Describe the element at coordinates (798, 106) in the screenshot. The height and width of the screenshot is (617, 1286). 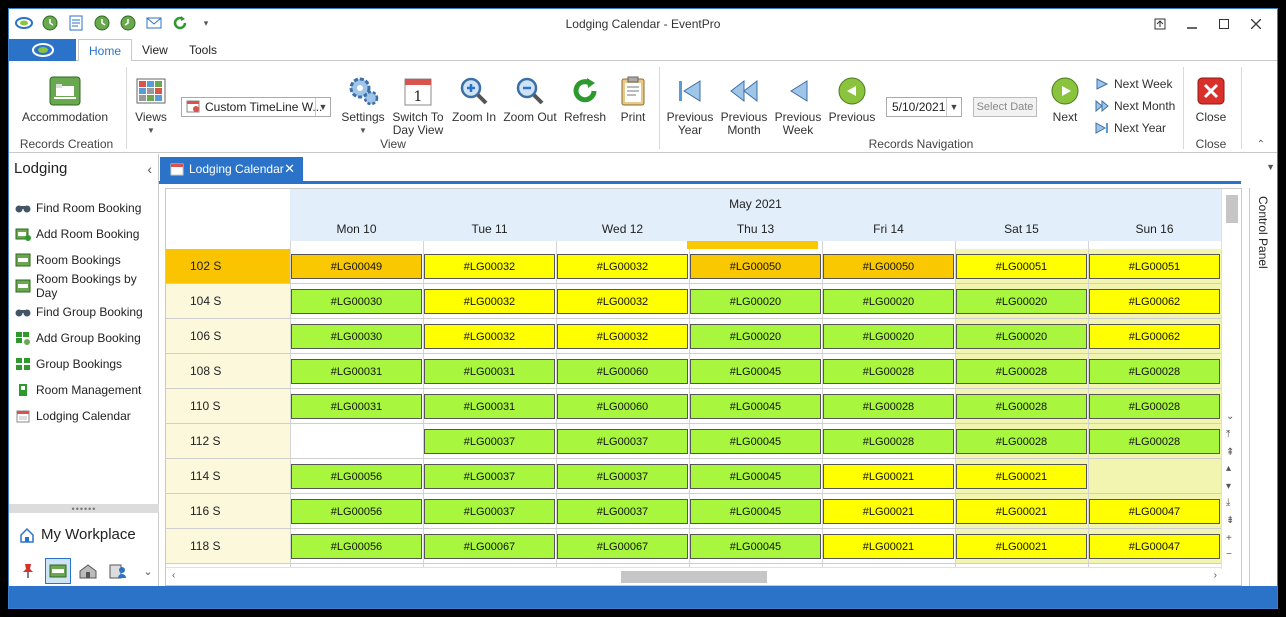
I see `previous-week-button: Previous Week` at that location.